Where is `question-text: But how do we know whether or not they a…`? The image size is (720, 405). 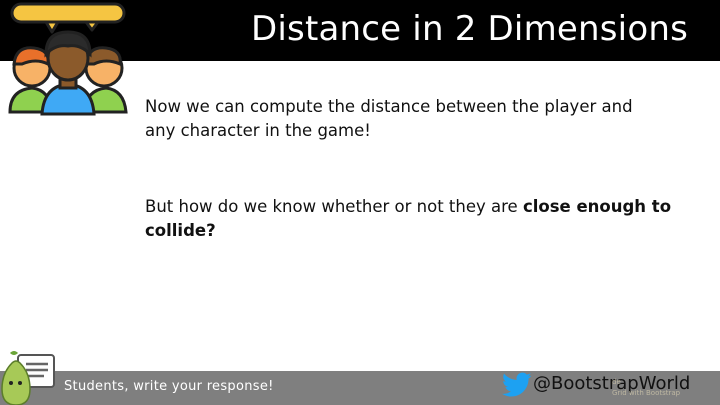 question-text: But how do we know whether or not they a… is located at coordinates (334, 206).